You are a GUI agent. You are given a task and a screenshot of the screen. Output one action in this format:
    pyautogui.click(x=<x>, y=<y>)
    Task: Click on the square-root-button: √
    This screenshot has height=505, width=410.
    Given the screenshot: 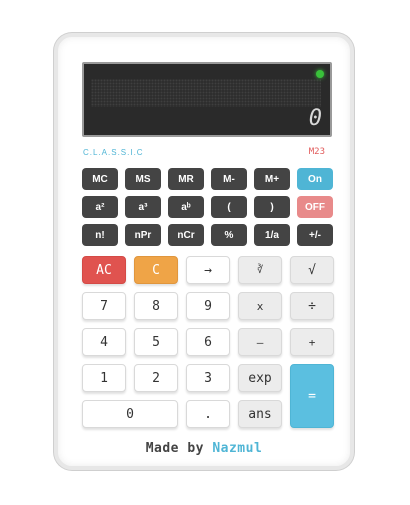 What is the action you would take?
    pyautogui.click(x=312, y=270)
    